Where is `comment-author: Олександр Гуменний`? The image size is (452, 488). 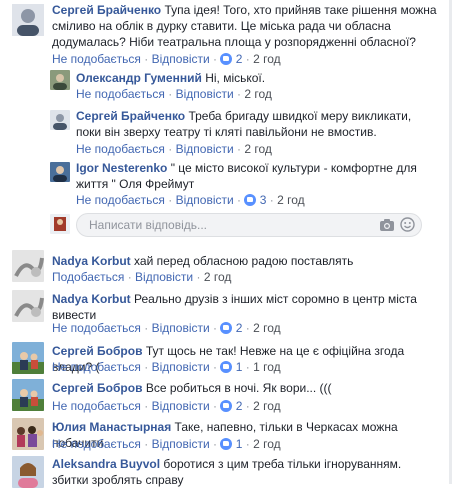 comment-author: Олександр Гуменний is located at coordinates (139, 78).